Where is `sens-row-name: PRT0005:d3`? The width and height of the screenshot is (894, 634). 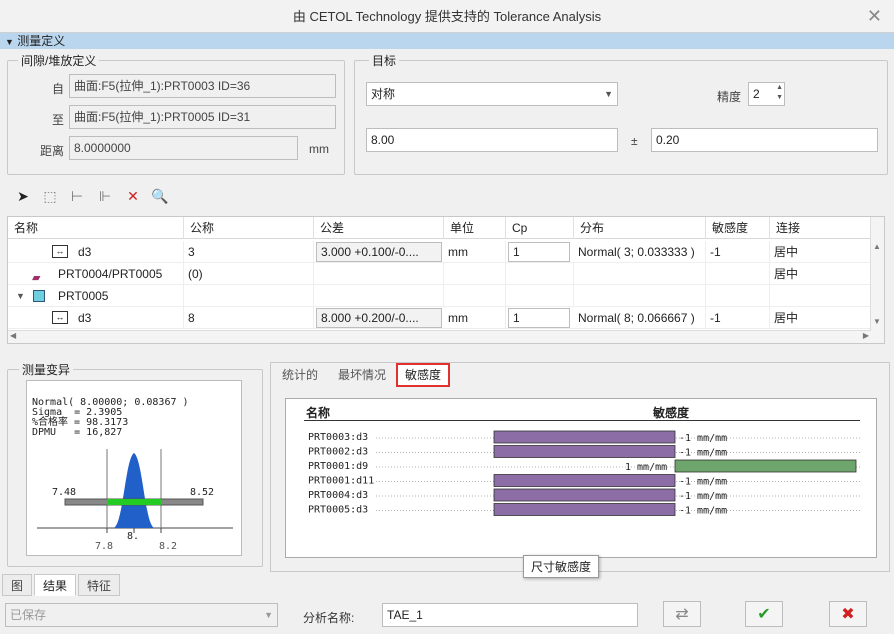
sens-row-name: PRT0005:d3 is located at coordinates (338, 510).